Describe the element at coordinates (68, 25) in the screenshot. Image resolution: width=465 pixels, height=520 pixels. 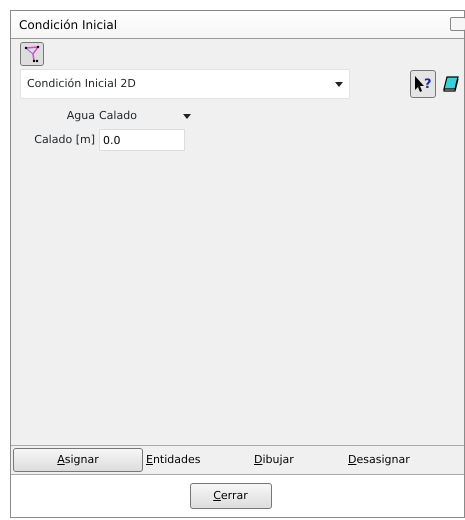
I see `window-title: Condición Inicial` at that location.